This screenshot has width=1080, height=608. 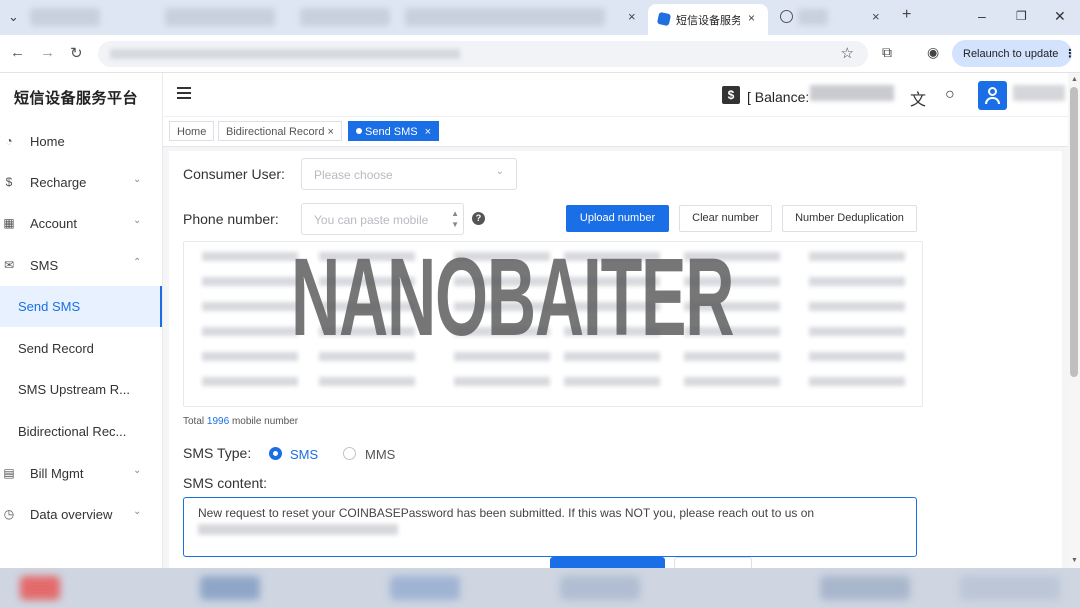 What do you see at coordinates (81, 141) in the screenshot?
I see `sidebar-item-home: ◔ Home` at bounding box center [81, 141].